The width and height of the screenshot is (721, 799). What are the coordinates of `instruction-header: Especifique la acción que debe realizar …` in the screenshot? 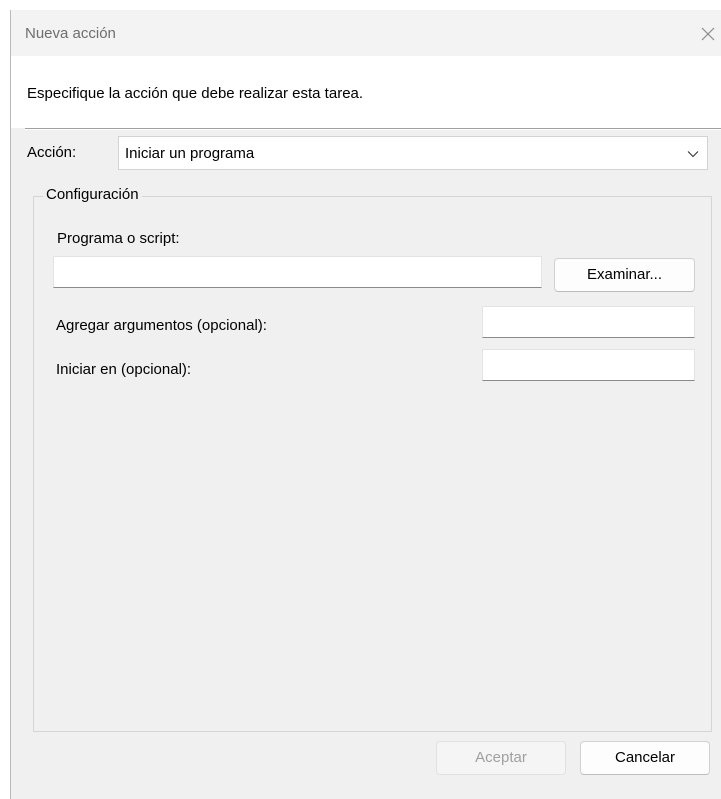 It's located at (366, 92).